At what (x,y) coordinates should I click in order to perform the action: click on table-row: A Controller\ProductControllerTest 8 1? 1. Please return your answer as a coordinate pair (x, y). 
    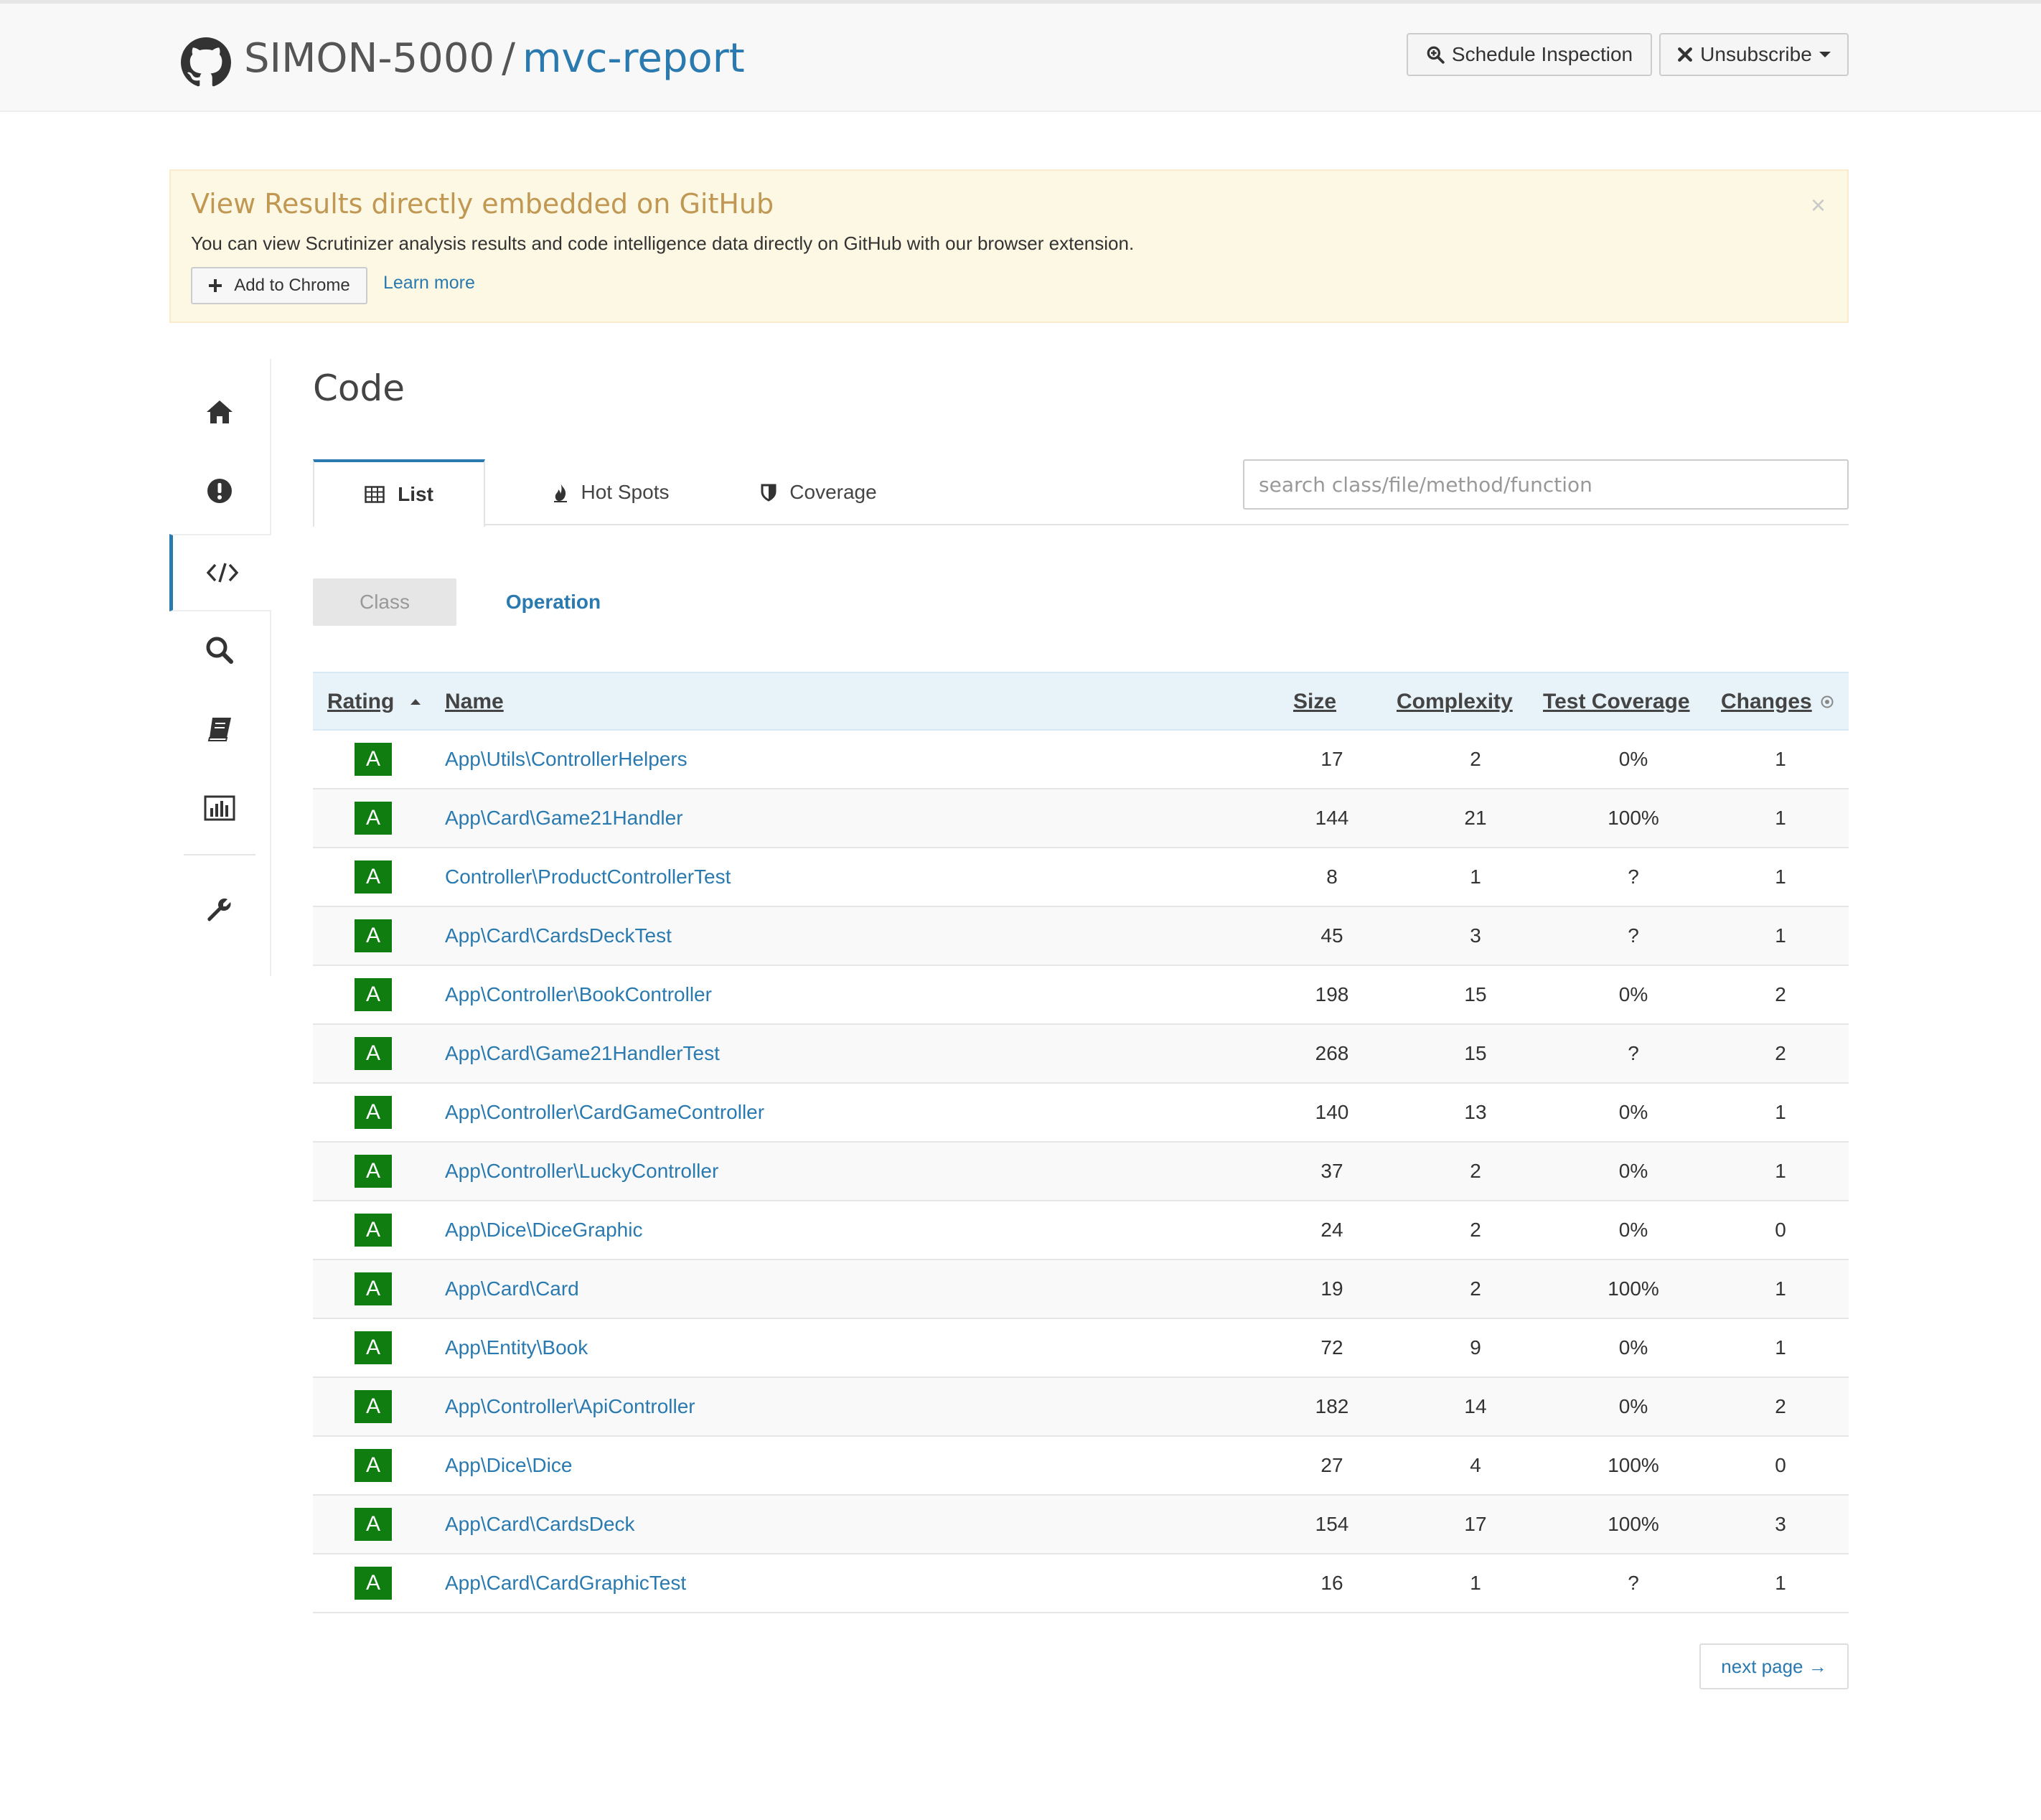
    Looking at the image, I should click on (1081, 877).